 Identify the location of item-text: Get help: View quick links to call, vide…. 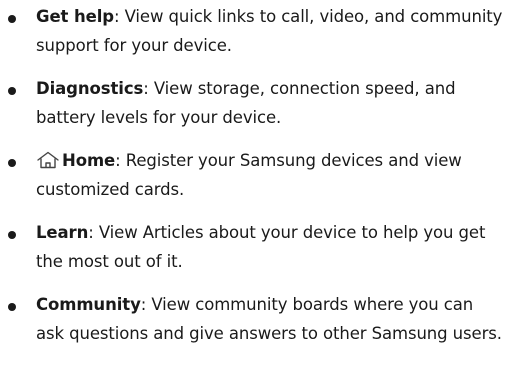
(271, 31).